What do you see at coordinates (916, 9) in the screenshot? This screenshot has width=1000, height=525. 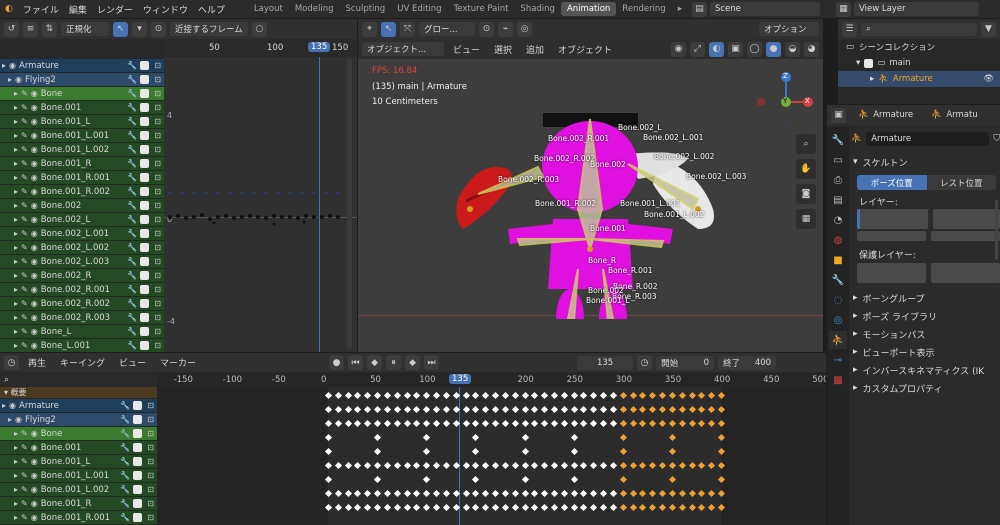 I see `view-layer-field: View Layer` at bounding box center [916, 9].